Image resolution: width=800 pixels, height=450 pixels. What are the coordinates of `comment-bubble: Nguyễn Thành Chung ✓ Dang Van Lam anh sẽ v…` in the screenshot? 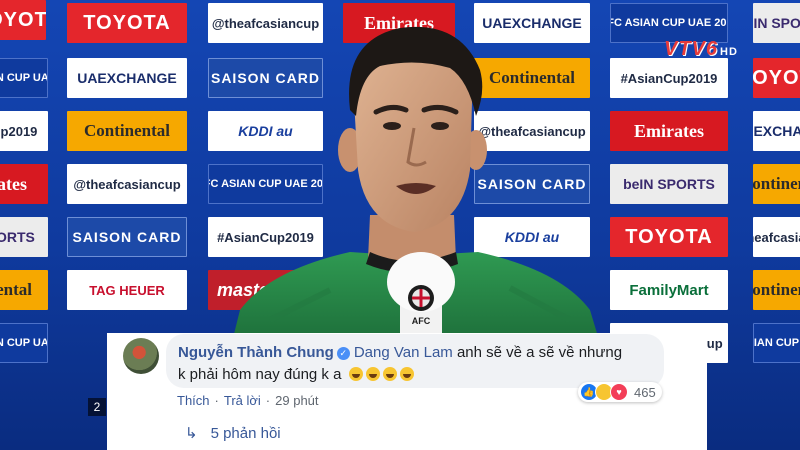 It's located at (415, 361).